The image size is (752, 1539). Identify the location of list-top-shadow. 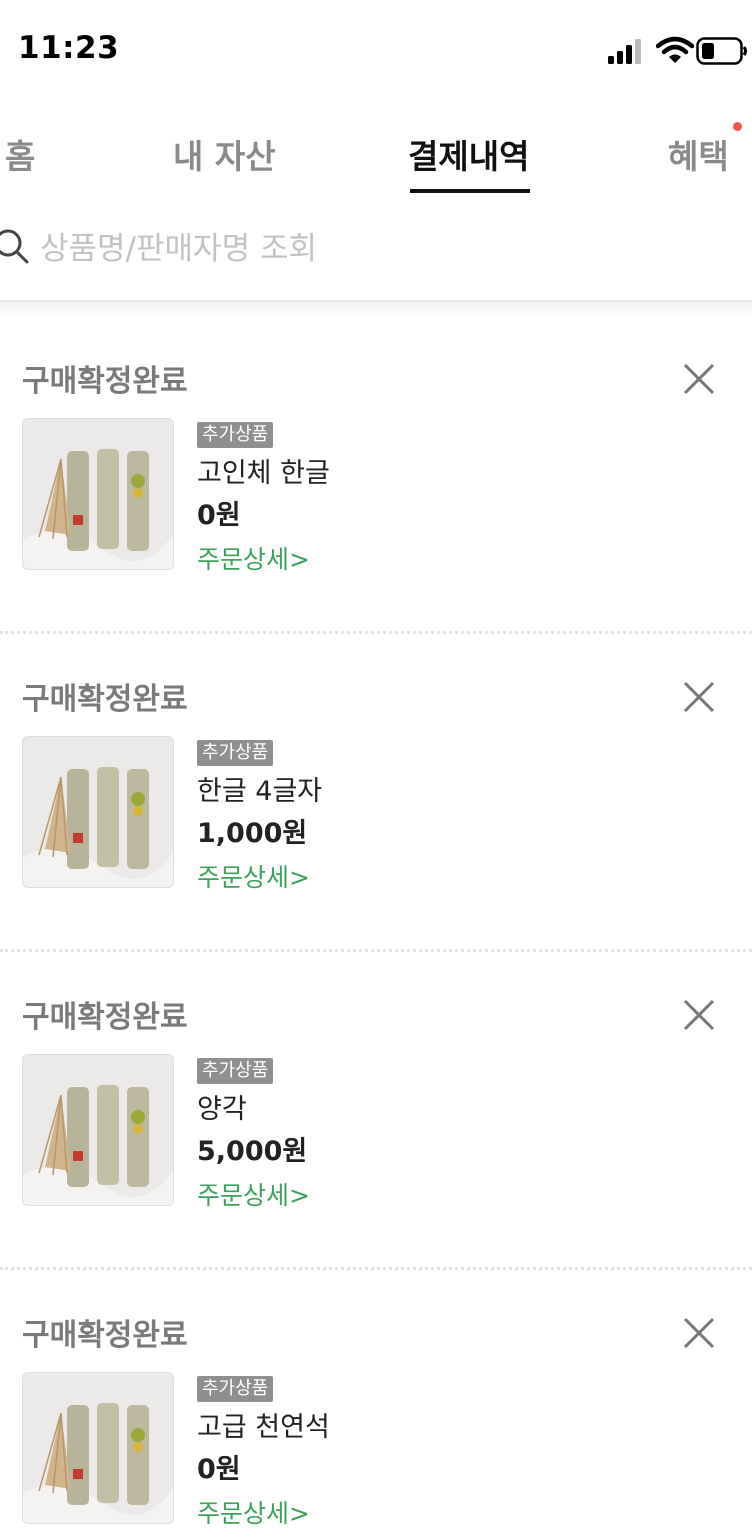
(376, 310).